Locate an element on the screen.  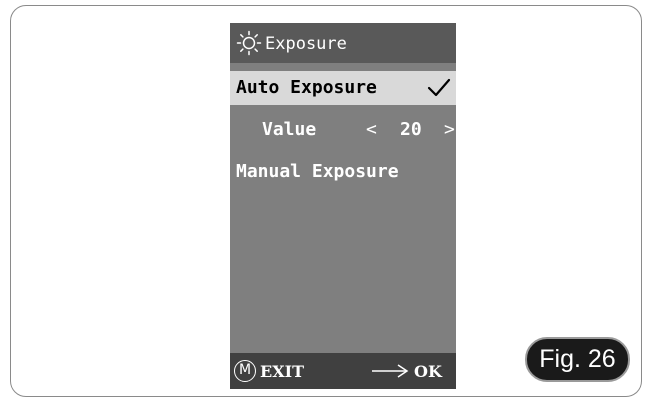
menu-footer: M EXIT OK is located at coordinates (343, 371).